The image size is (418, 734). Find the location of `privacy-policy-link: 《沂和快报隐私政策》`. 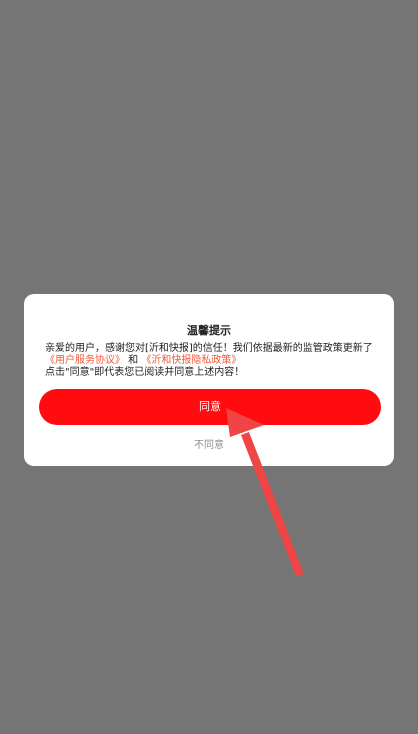

privacy-policy-link: 《沂和快报隐私政策》 is located at coordinates (191, 360).